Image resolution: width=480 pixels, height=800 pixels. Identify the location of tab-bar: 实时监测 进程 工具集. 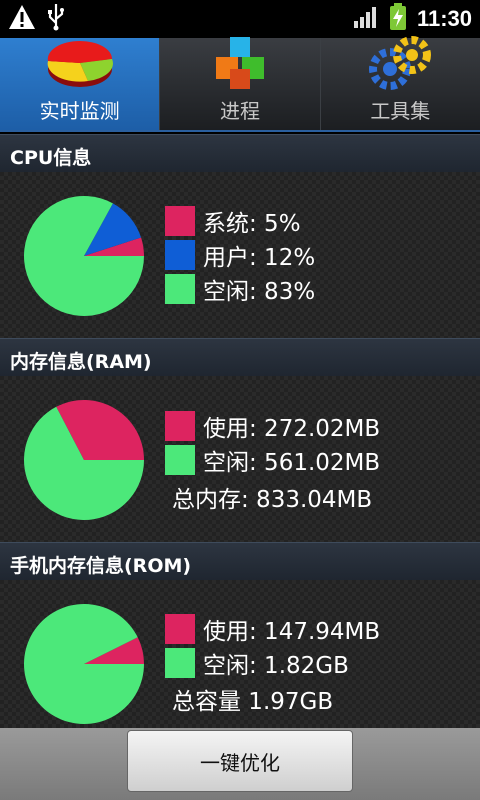
(240, 84).